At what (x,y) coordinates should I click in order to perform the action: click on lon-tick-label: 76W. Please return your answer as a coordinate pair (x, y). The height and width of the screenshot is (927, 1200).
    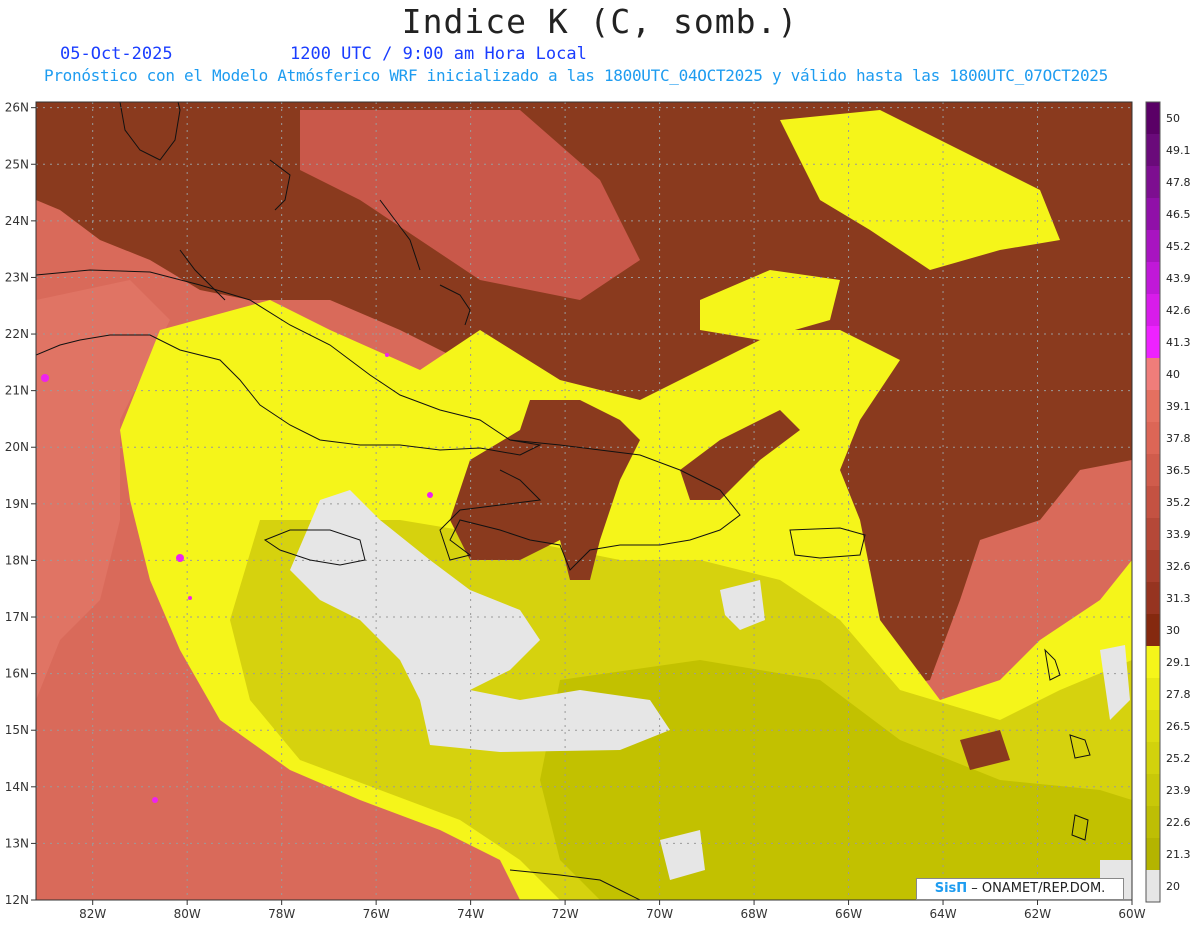
    Looking at the image, I should click on (376, 914).